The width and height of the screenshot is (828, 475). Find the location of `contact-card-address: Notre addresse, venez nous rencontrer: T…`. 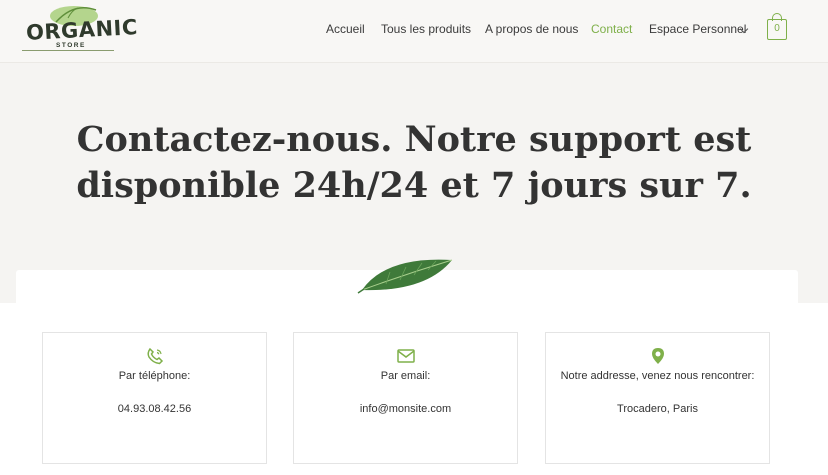

contact-card-address: Notre addresse, venez nous rencontrer: T… is located at coordinates (657, 398).